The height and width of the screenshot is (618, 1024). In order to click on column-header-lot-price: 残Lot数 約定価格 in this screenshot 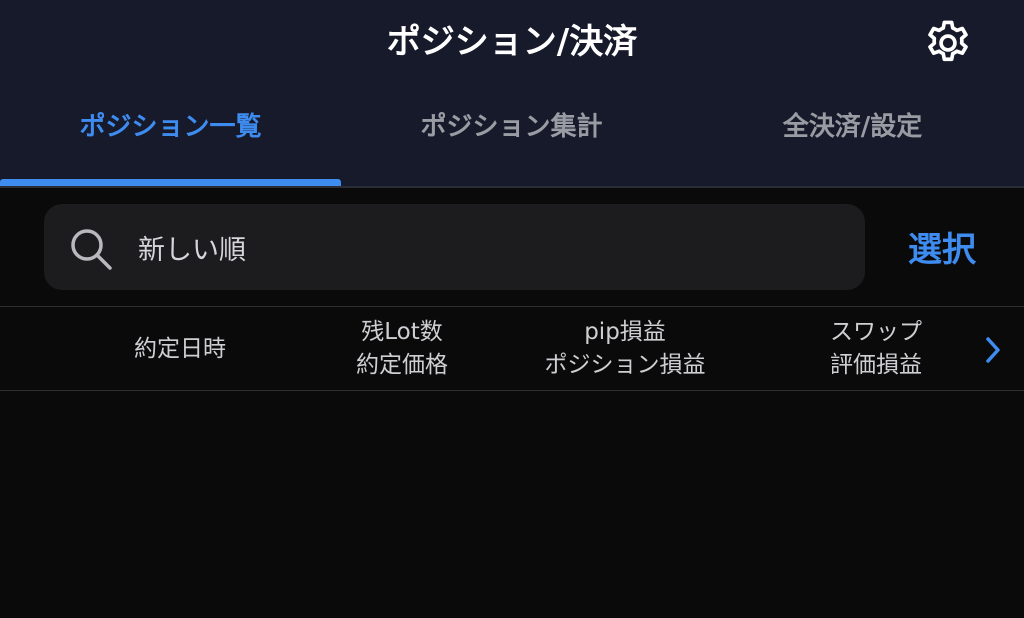, I will do `click(402, 349)`.